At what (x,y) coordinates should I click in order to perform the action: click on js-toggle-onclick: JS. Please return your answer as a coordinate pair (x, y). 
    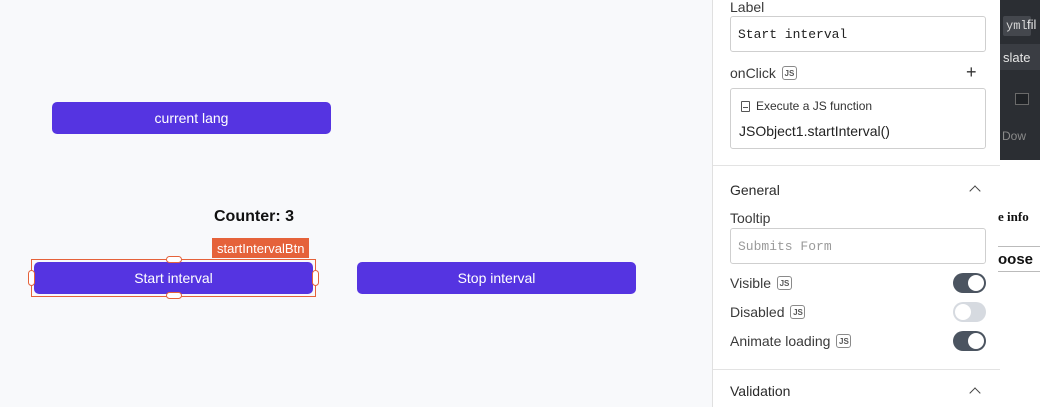
    Looking at the image, I should click on (789, 73).